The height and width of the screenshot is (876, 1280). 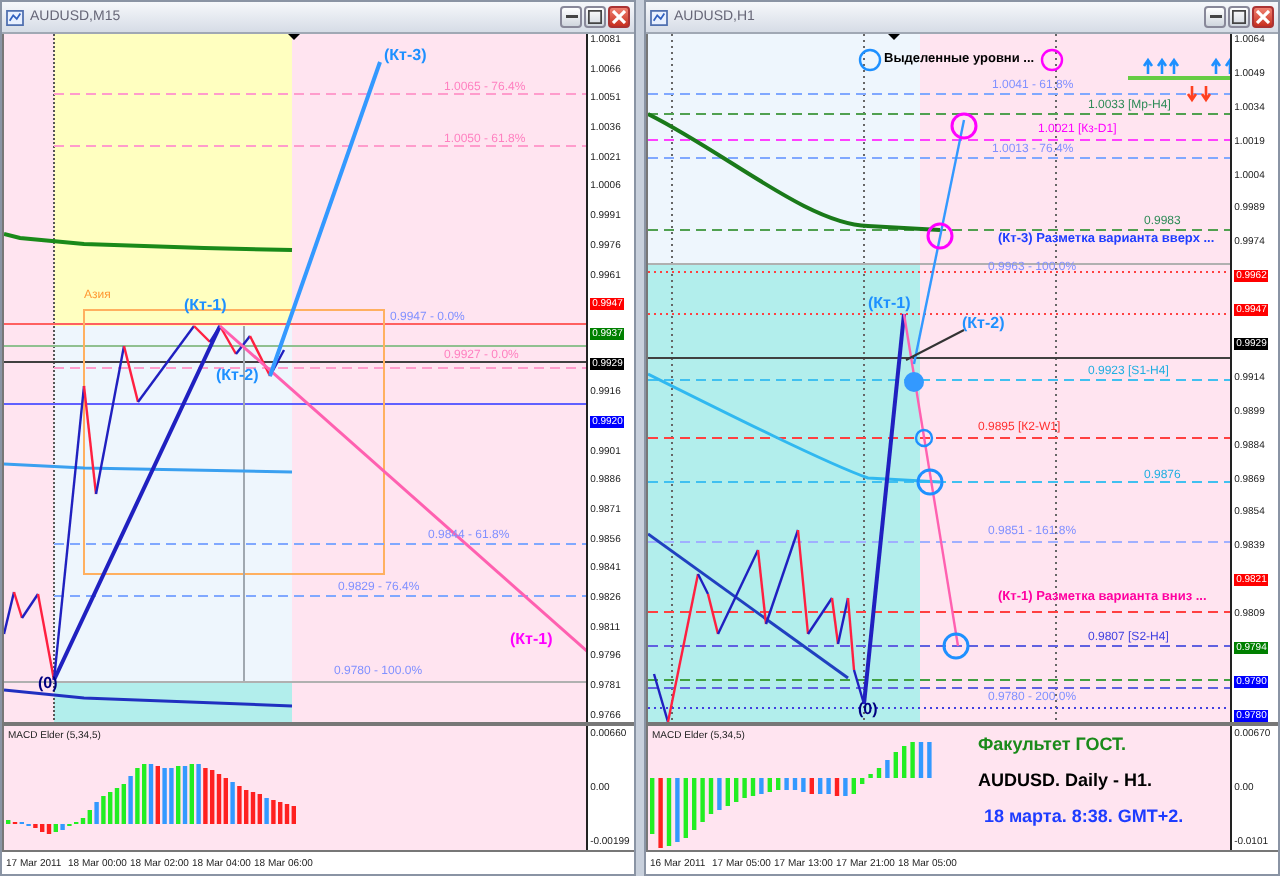 What do you see at coordinates (1065, 780) in the screenshot?
I see `caption-text: AUDUSD. Daily - H1.` at bounding box center [1065, 780].